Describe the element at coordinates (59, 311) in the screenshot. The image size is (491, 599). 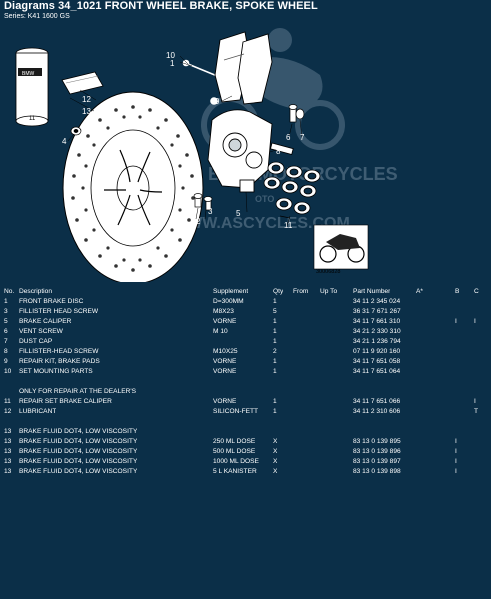
I see `cell-desc: FILLISTER HEAD SCREW` at that location.